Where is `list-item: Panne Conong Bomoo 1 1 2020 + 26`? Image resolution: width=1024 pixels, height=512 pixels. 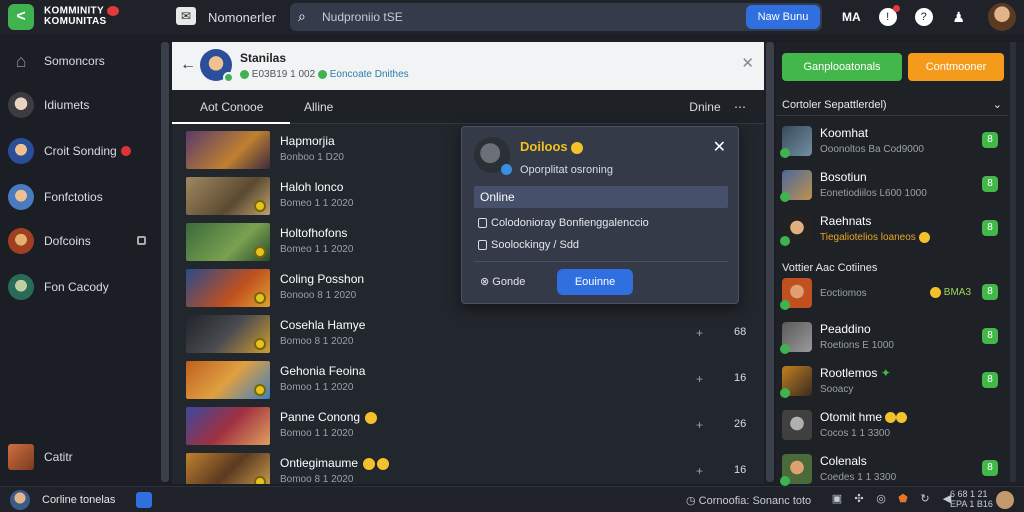 list-item: Panne Conong Bomoo 1 1 2020 + 26 is located at coordinates (462, 427).